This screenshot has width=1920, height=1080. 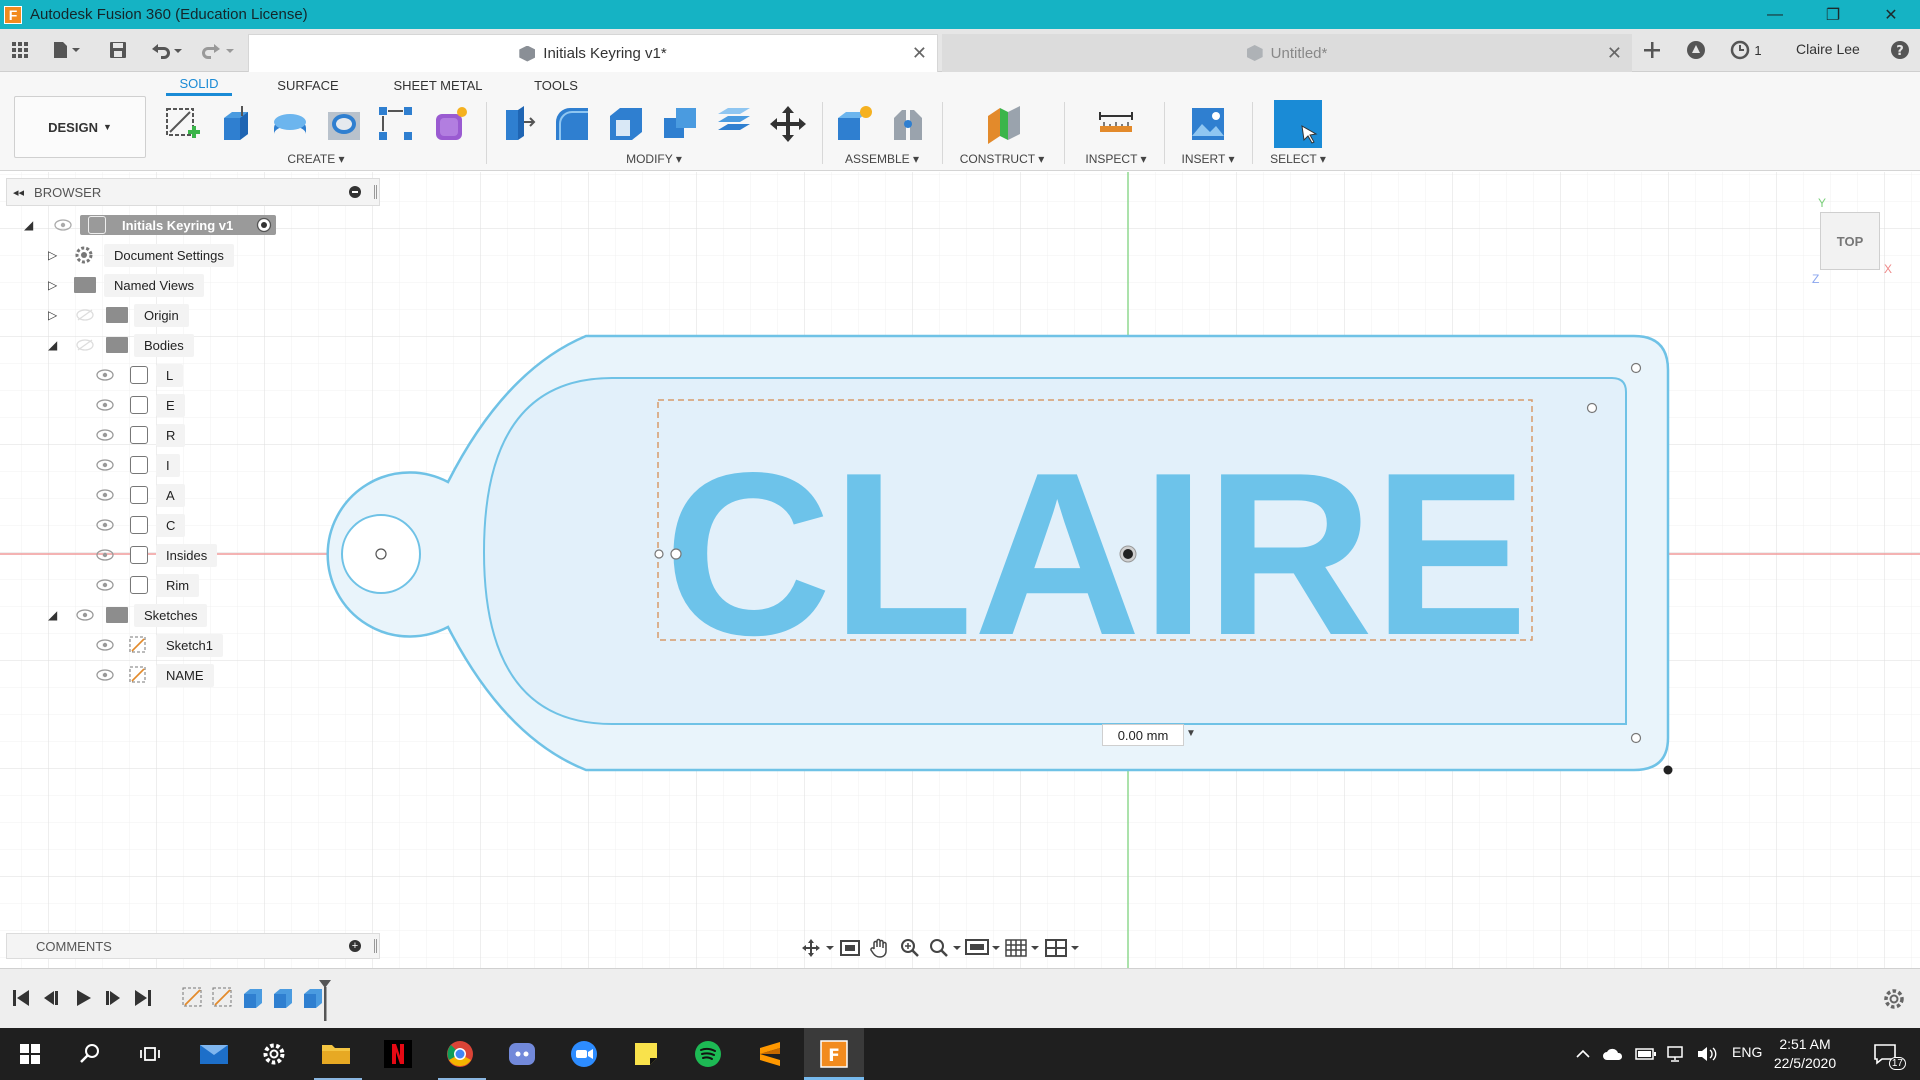 I want to click on create-menu: CREATE ▾, so click(x=316, y=159).